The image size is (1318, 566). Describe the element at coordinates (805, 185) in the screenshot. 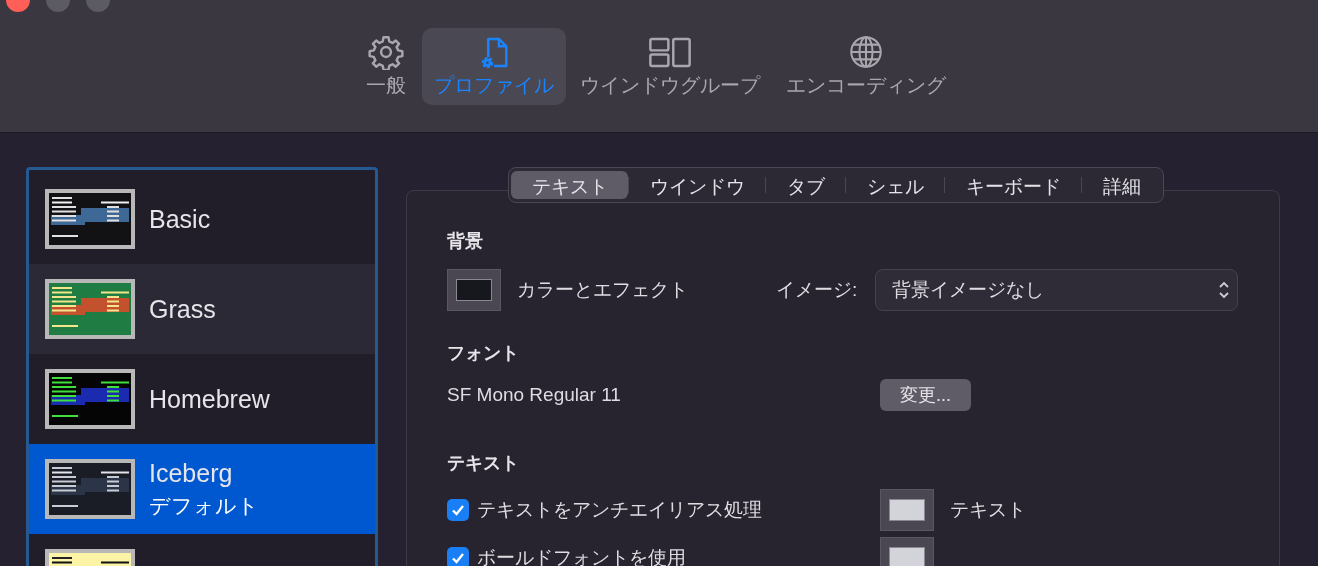

I see `tab: タブ` at that location.